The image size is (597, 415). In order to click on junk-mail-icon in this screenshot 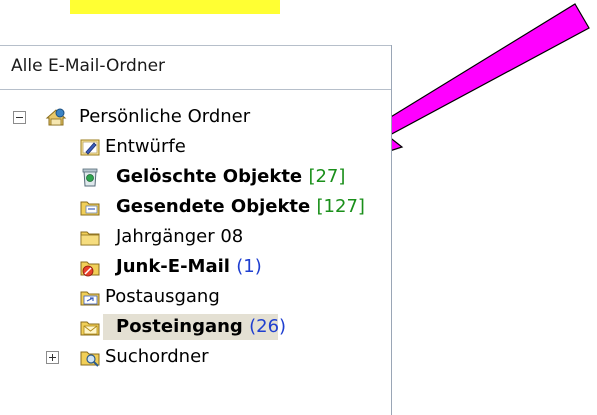, I will do `click(90, 269)`.